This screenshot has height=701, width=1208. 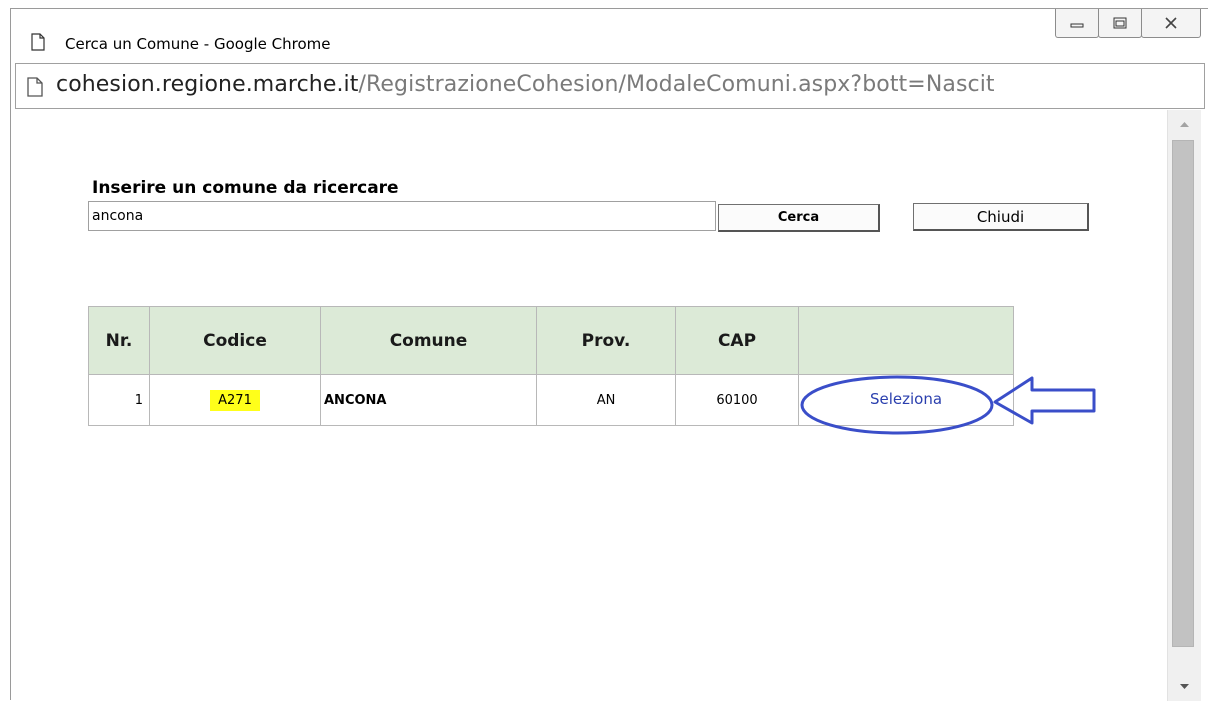 What do you see at coordinates (428, 400) in the screenshot?
I see `cell-comune: ANCONA` at bounding box center [428, 400].